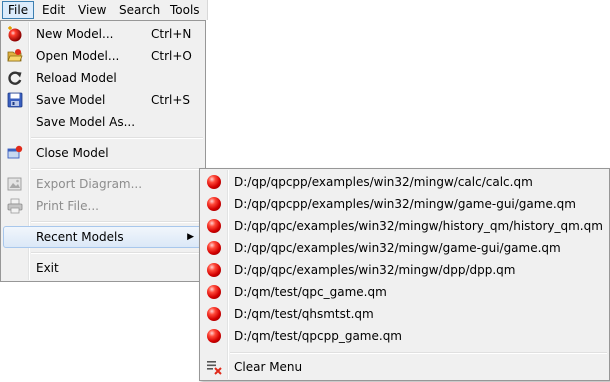 The width and height of the screenshot is (610, 382). I want to click on clear-menu-label: Clear Menu, so click(268, 367).